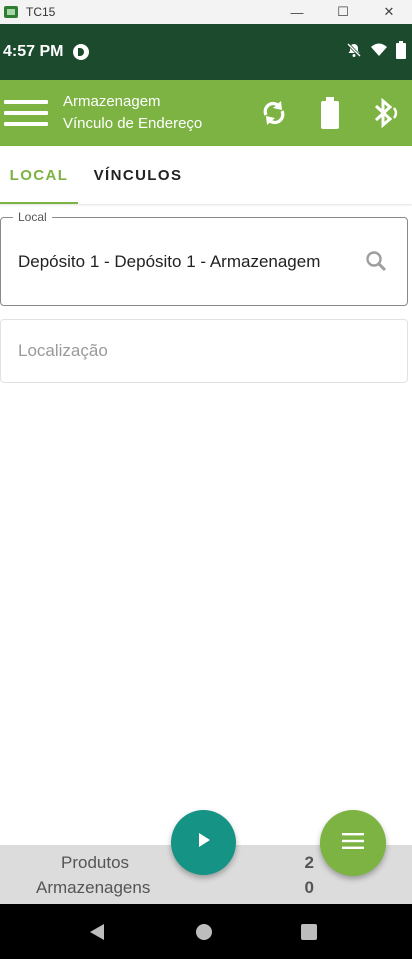 The height and width of the screenshot is (959, 412). I want to click on navigation-bar, so click(206, 931).